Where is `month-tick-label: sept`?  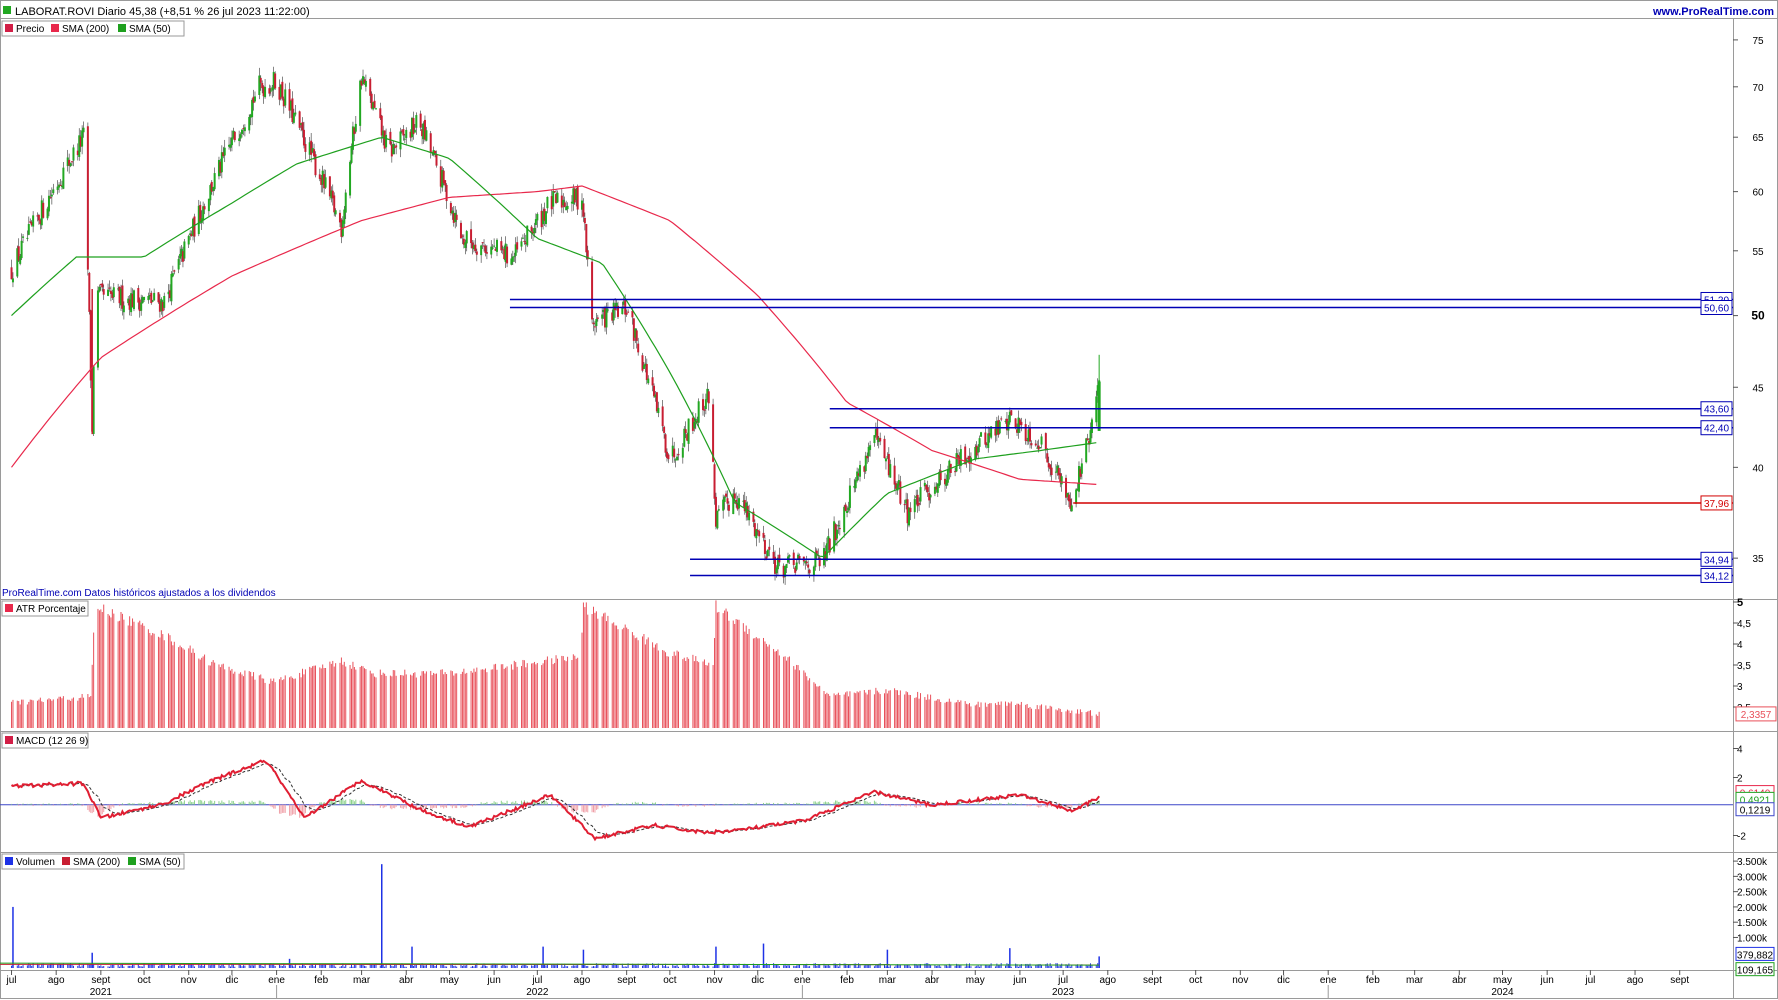
month-tick-label: sept is located at coordinates (100, 980).